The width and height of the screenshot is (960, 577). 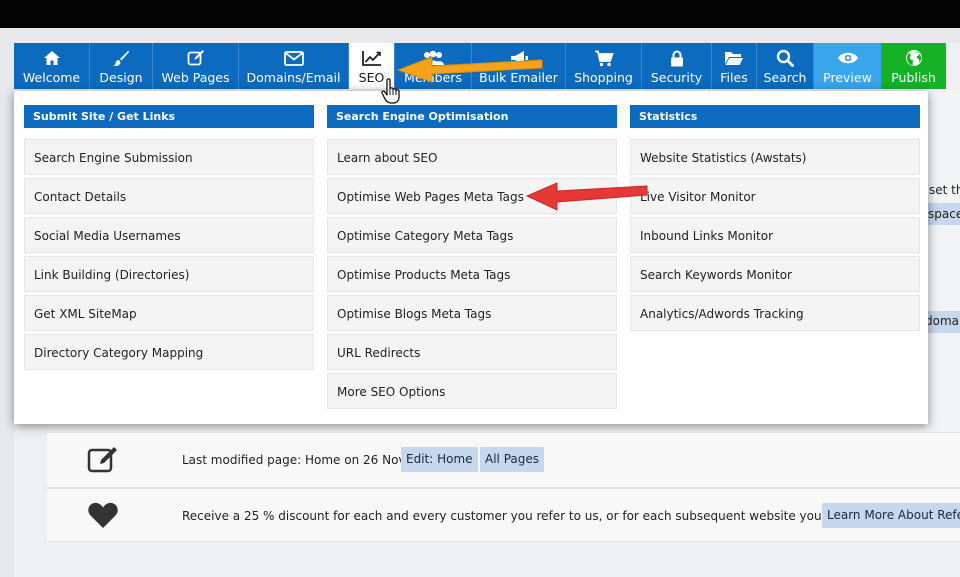 What do you see at coordinates (439, 459) in the screenshot?
I see `edit-home-button: Edit: Home` at bounding box center [439, 459].